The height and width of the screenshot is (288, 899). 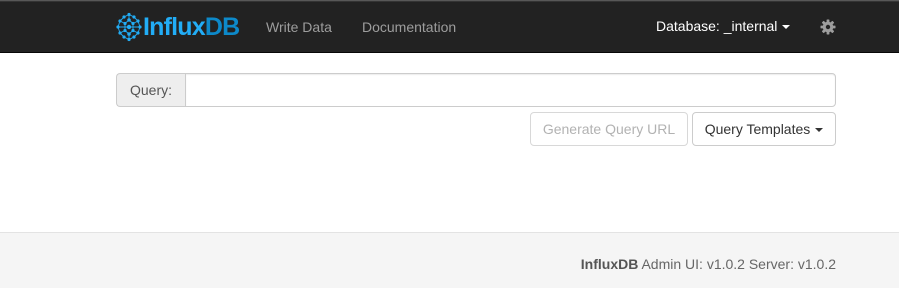 What do you see at coordinates (299, 26) in the screenshot?
I see `nav-link-write-data: Write Data` at bounding box center [299, 26].